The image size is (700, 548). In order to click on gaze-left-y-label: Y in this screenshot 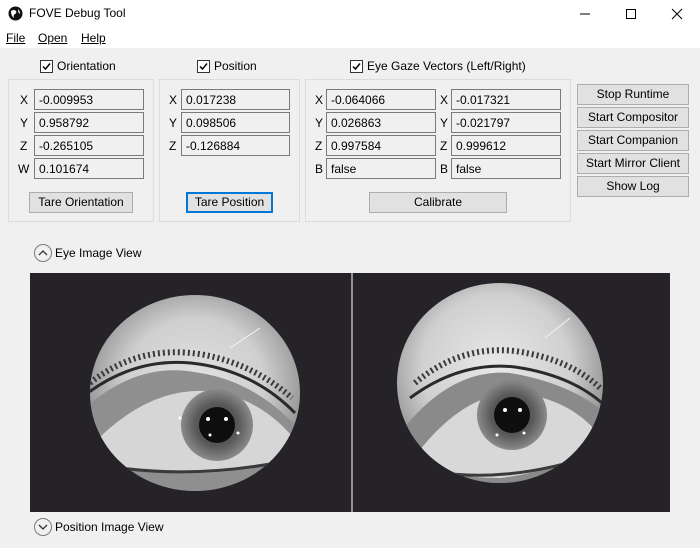, I will do `click(319, 123)`.